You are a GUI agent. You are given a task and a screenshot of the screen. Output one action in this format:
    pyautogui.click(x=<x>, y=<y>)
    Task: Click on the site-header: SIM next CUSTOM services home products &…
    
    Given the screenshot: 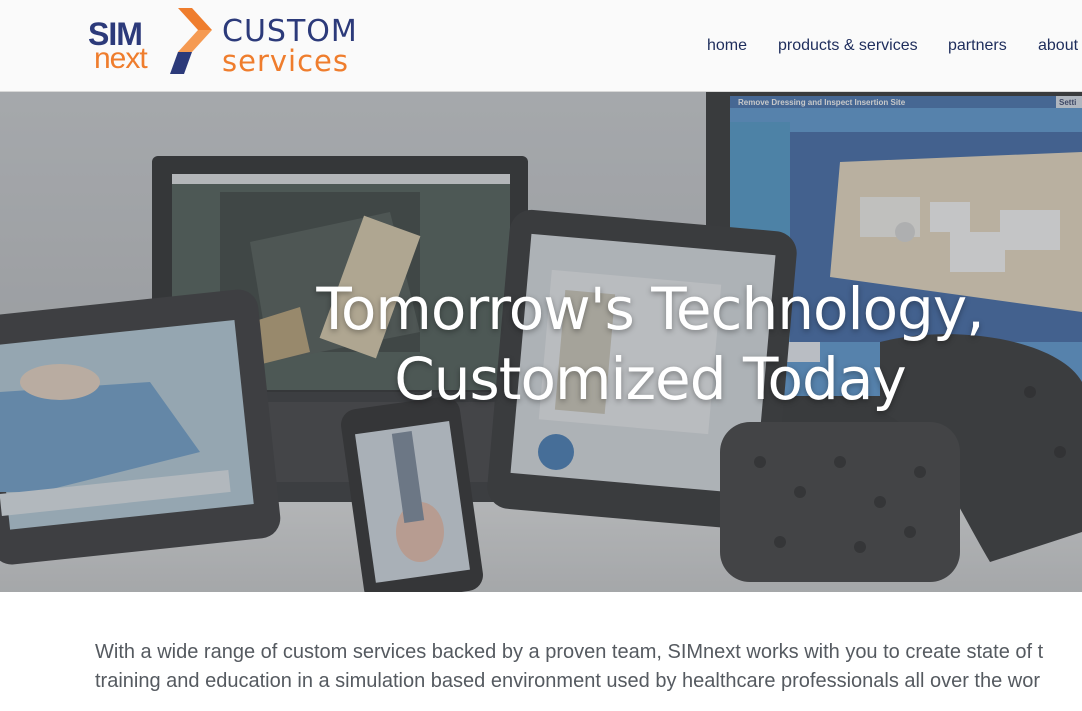 What is the action you would take?
    pyautogui.click(x=541, y=46)
    